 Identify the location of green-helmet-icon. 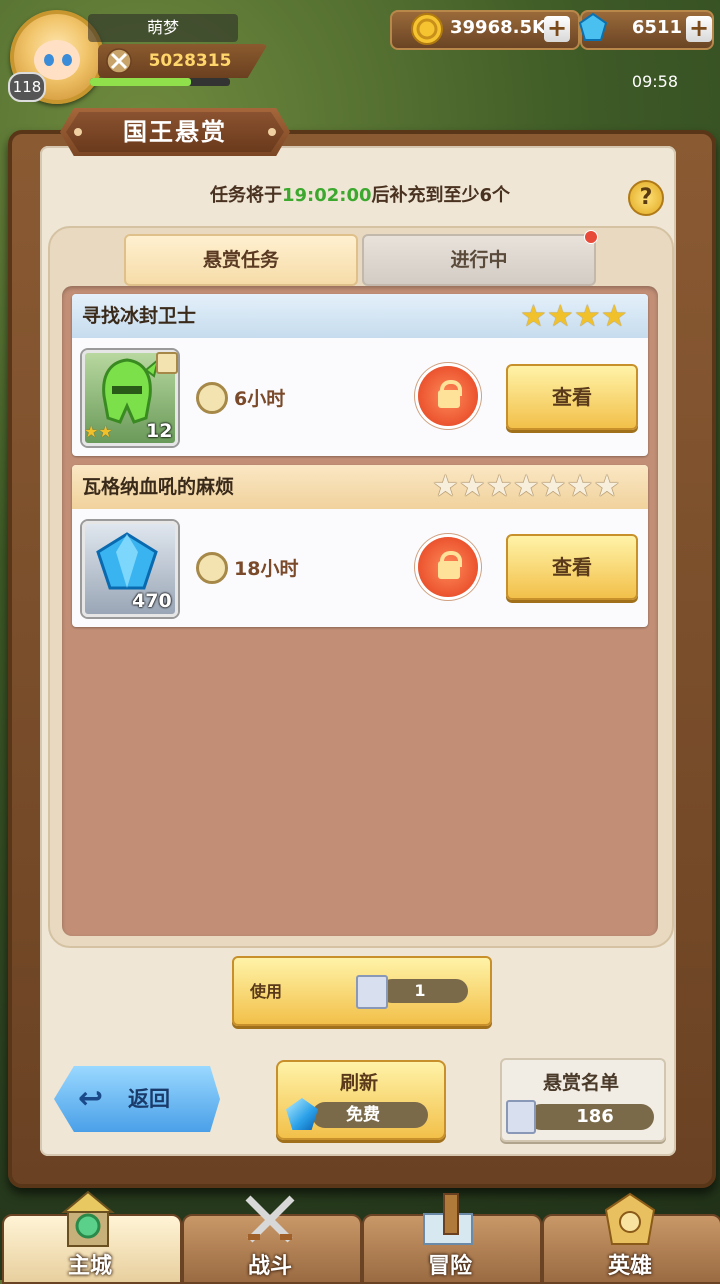
(131, 390).